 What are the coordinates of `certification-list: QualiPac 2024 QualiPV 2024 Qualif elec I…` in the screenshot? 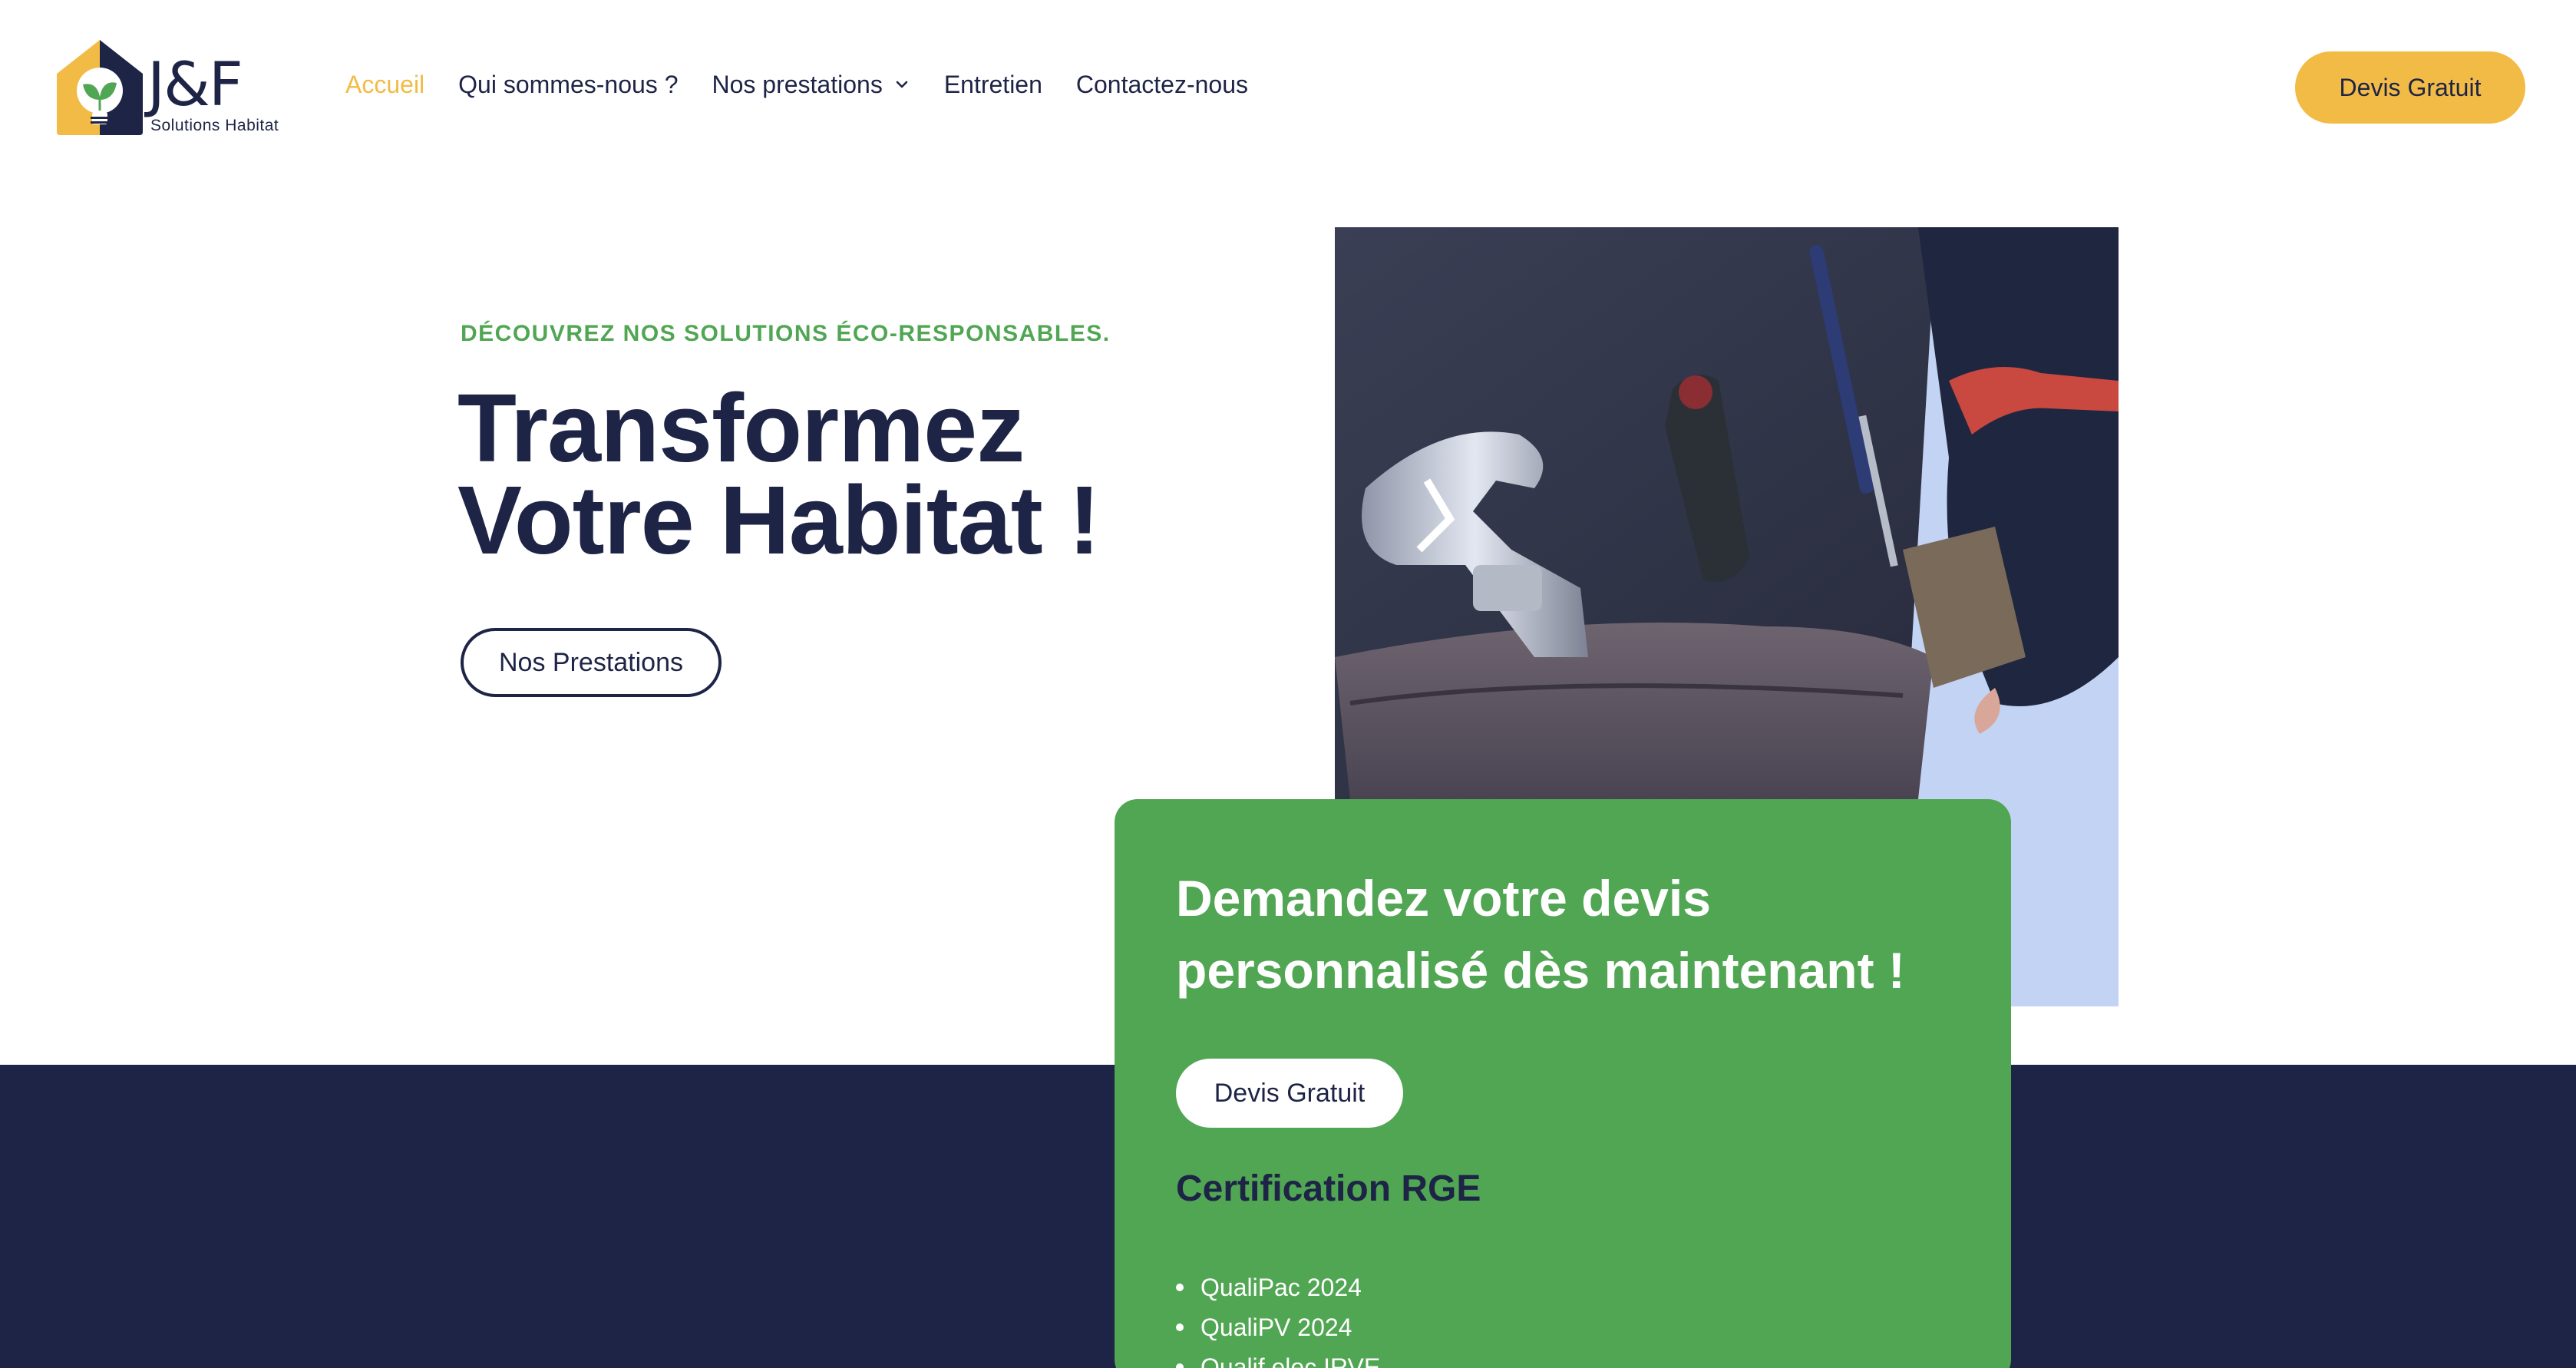 It's located at (1278, 1317).